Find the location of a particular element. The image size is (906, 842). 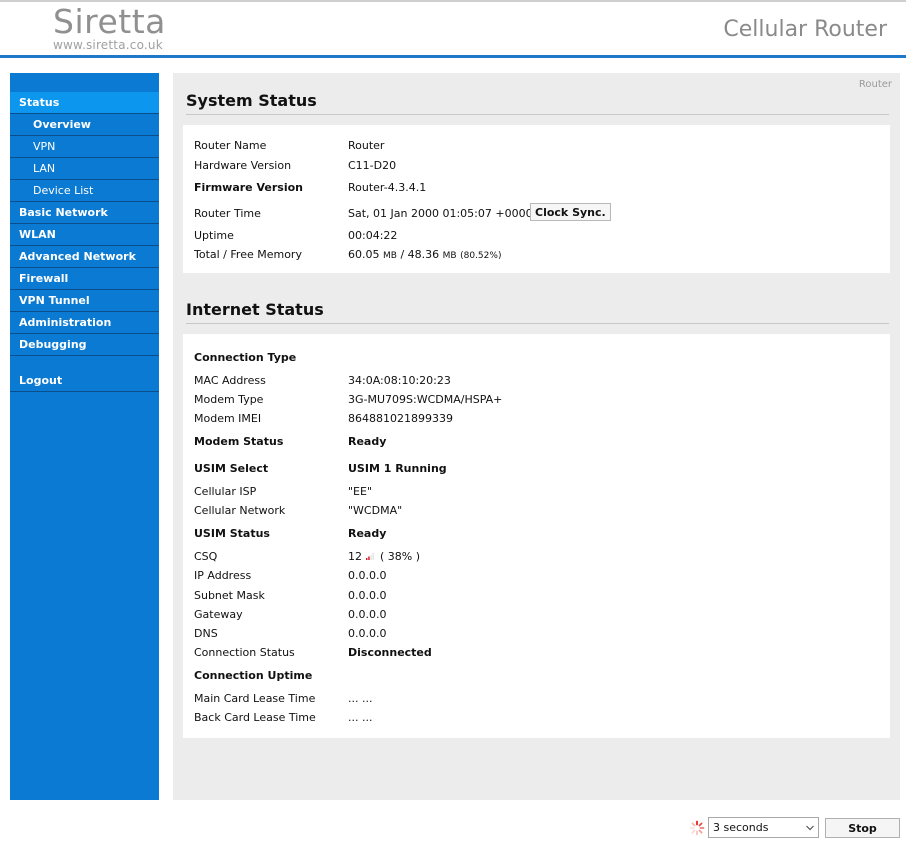

modem-type-label: Modem Type is located at coordinates (229, 399).